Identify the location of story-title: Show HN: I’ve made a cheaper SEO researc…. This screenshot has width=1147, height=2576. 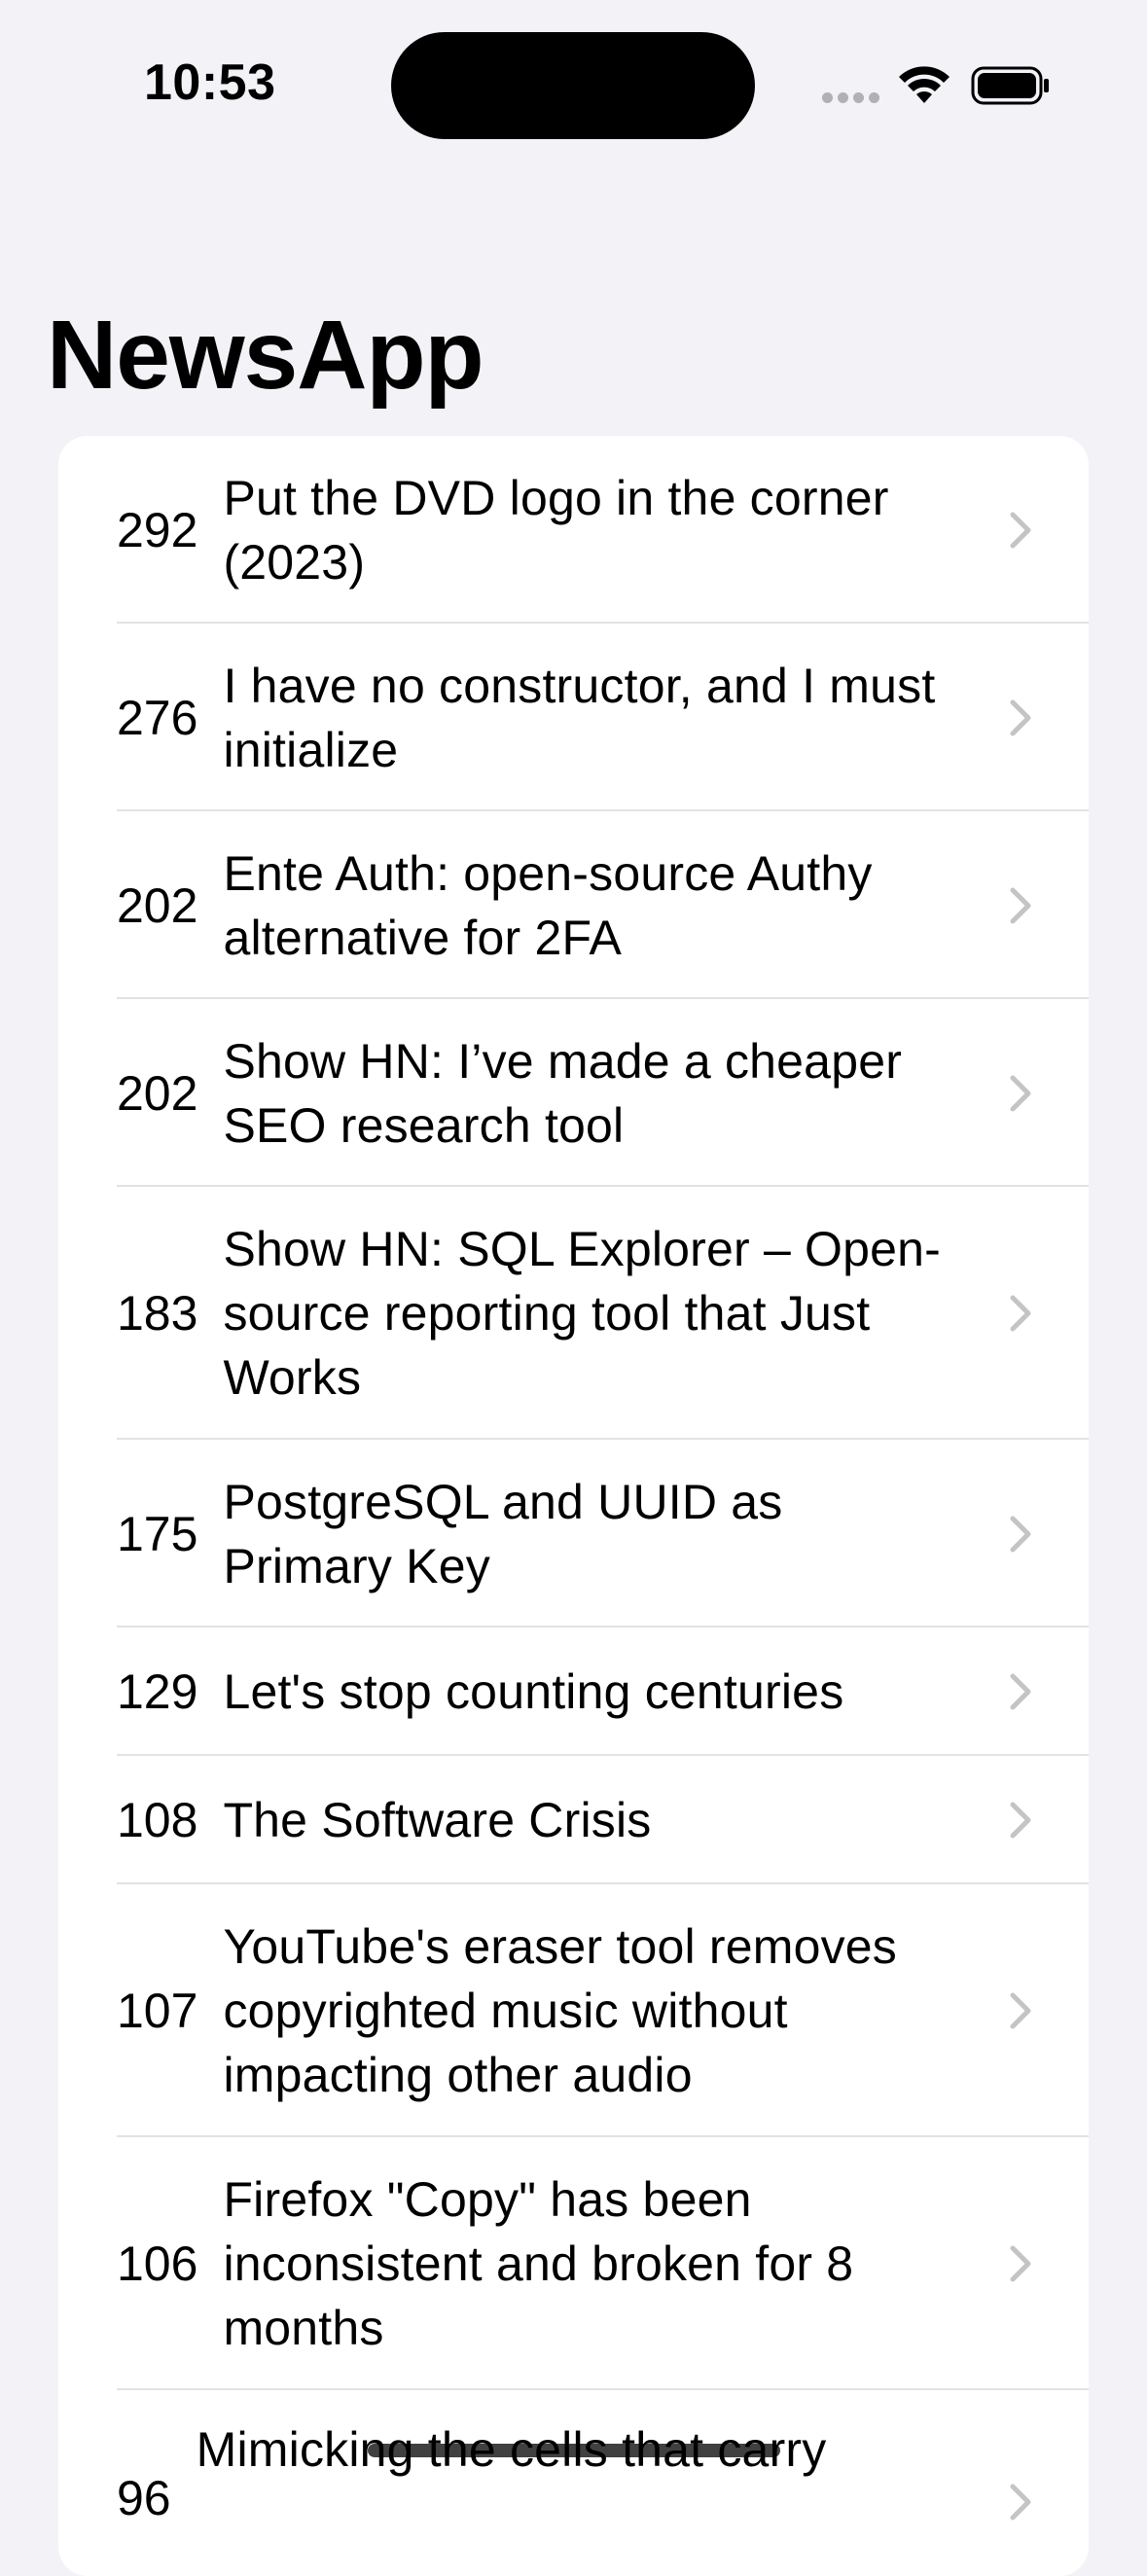
(563, 1093).